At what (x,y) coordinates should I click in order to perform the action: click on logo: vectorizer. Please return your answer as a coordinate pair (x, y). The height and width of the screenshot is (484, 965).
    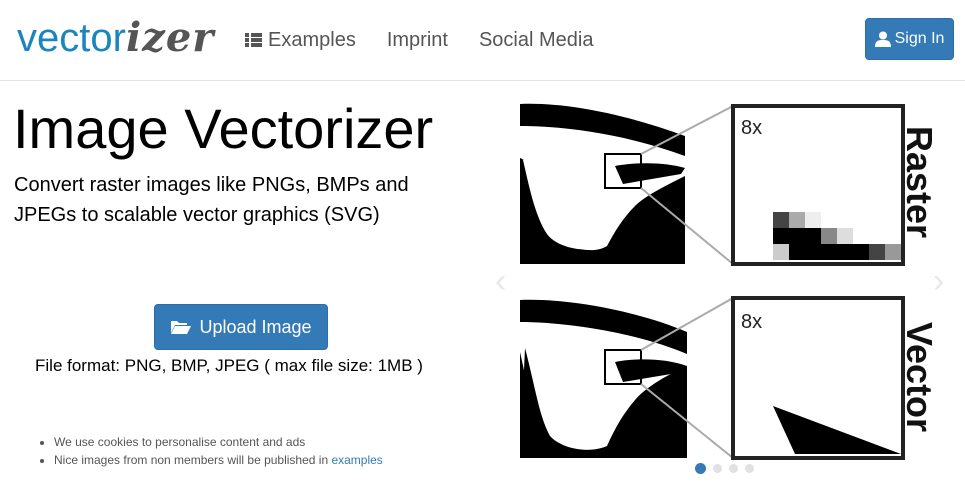
    Looking at the image, I should click on (115, 38).